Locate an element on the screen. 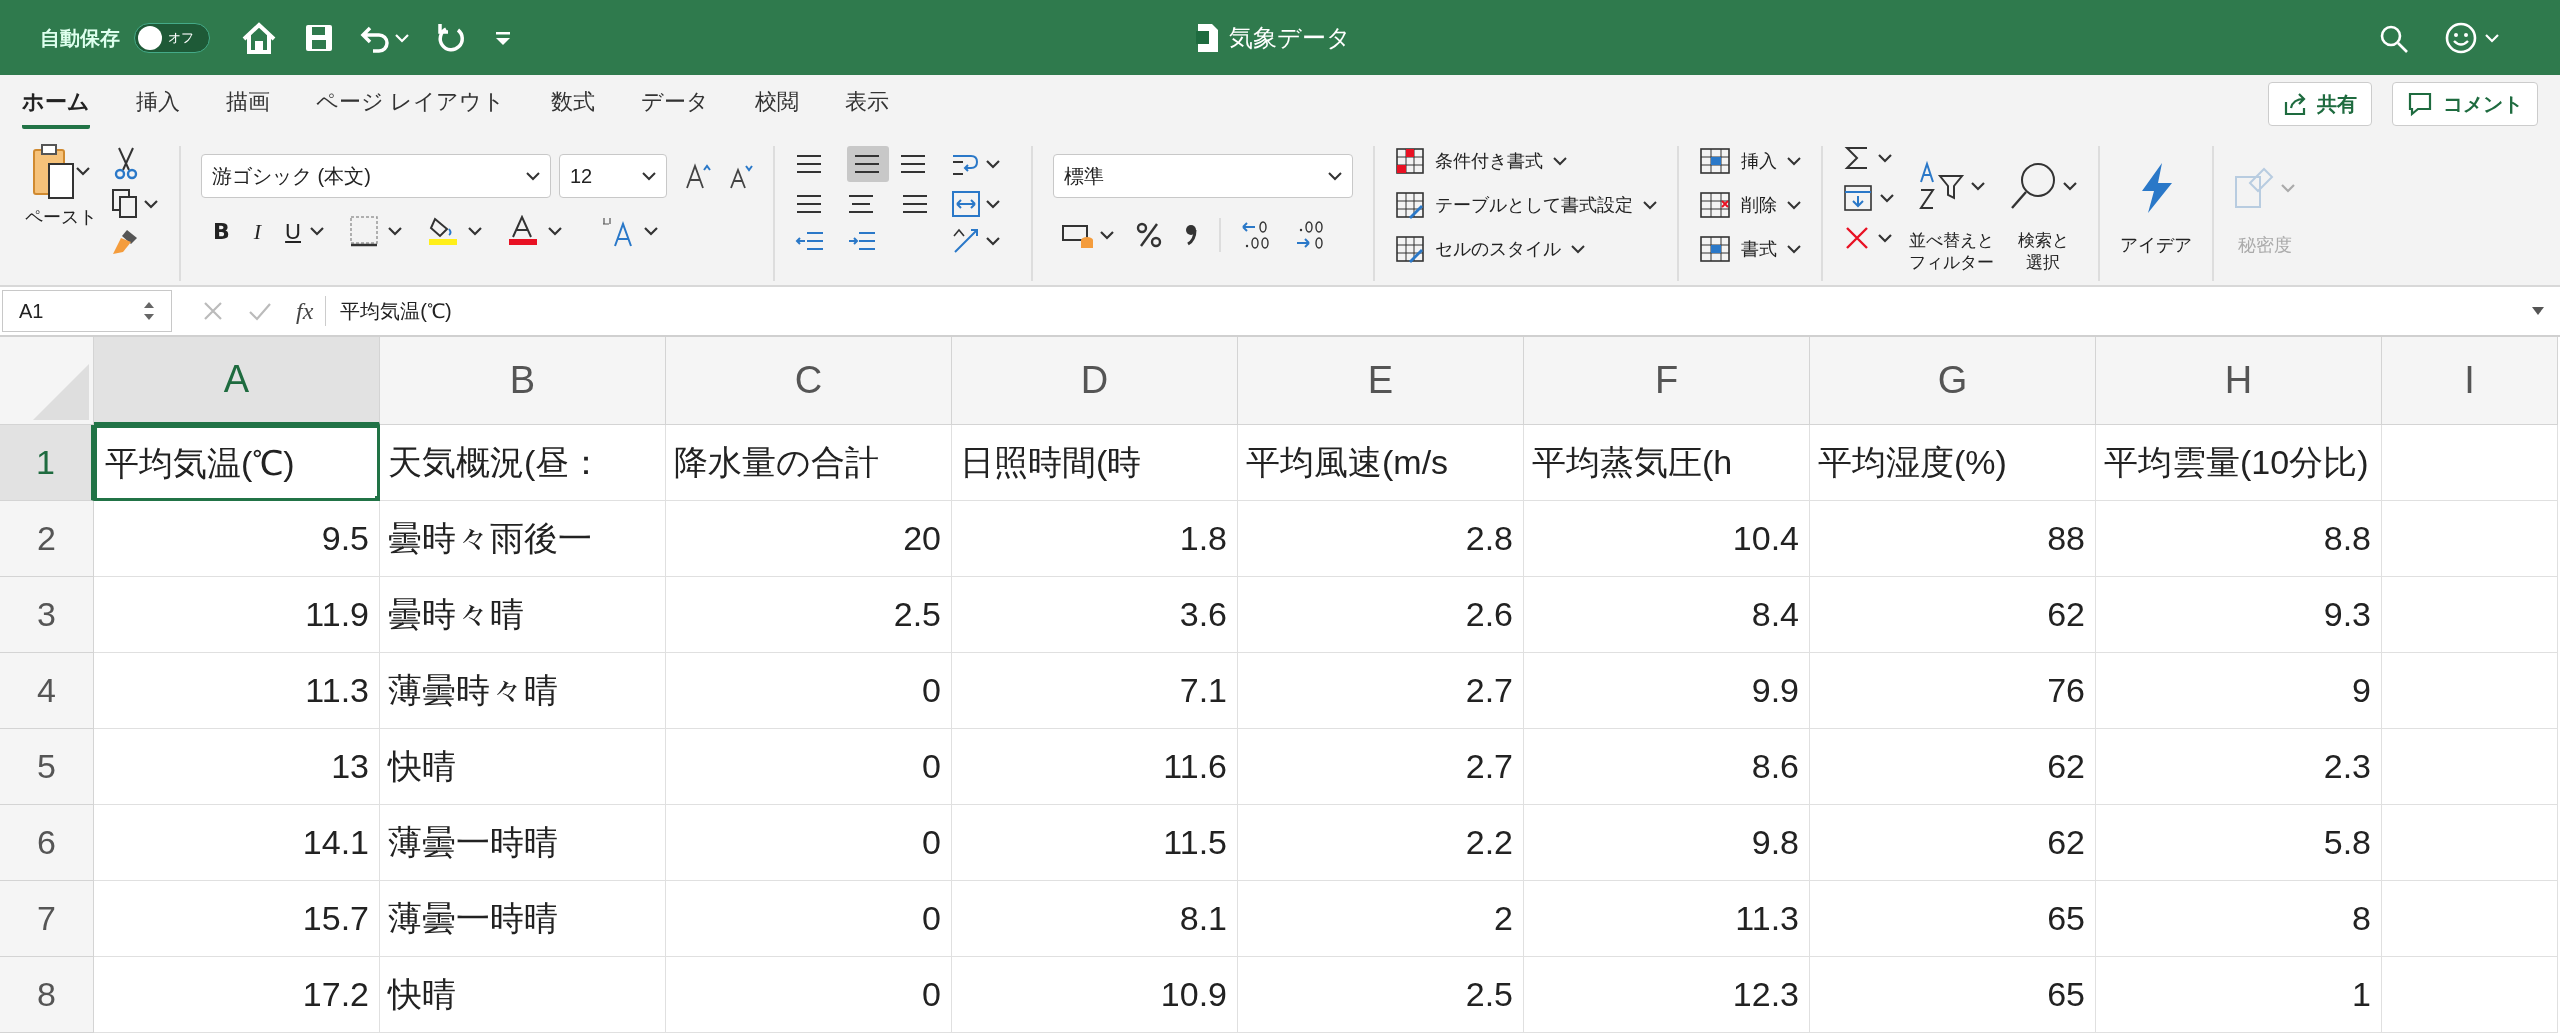 This screenshot has height=1034, width=2560. row-header: 5 is located at coordinates (47, 767).